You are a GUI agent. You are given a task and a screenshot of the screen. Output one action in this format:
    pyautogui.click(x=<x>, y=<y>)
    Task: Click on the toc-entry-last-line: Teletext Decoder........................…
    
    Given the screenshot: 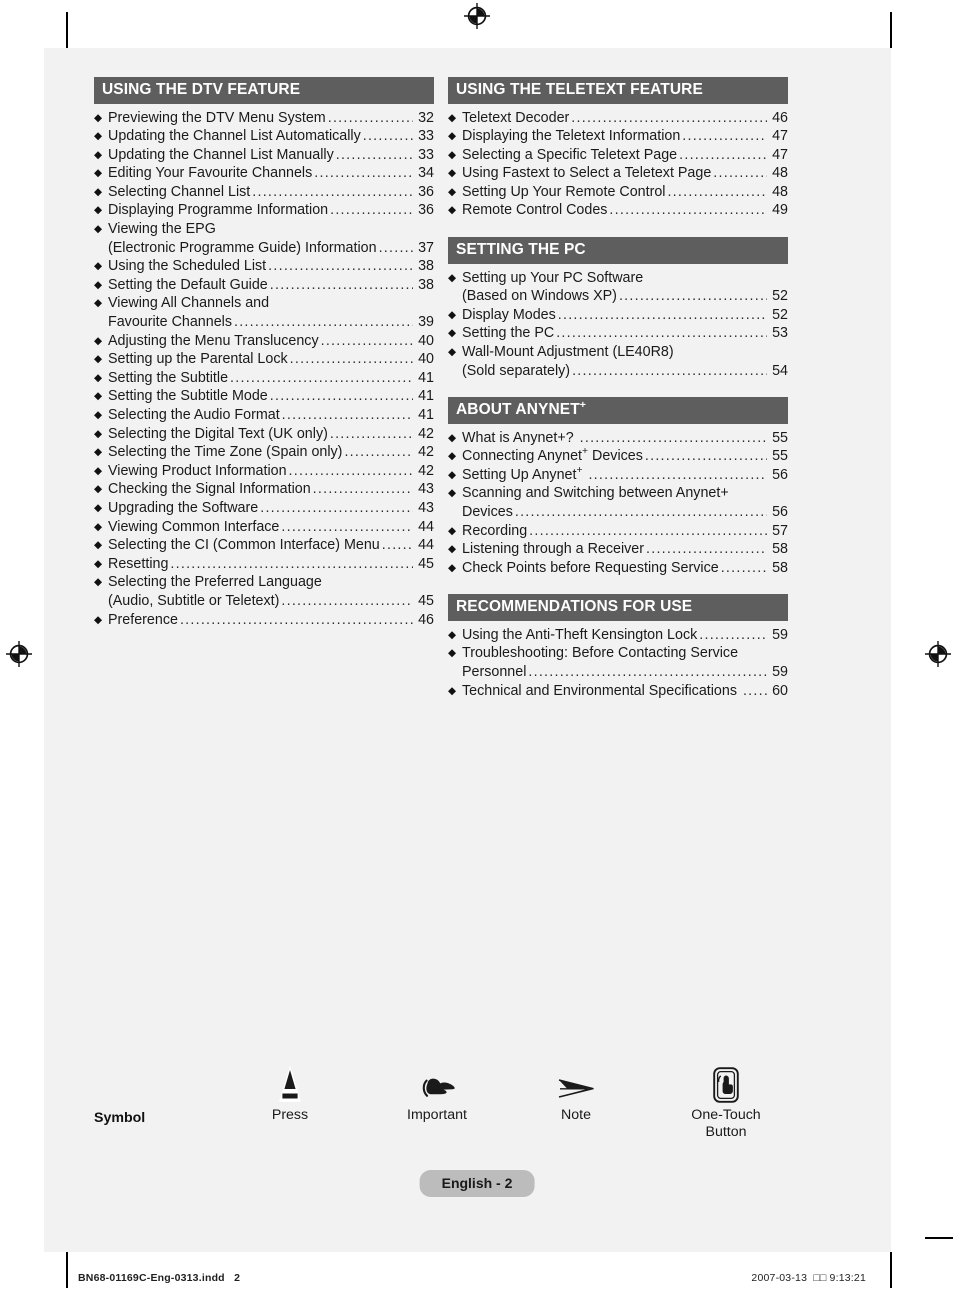 What is the action you would take?
    pyautogui.click(x=625, y=118)
    